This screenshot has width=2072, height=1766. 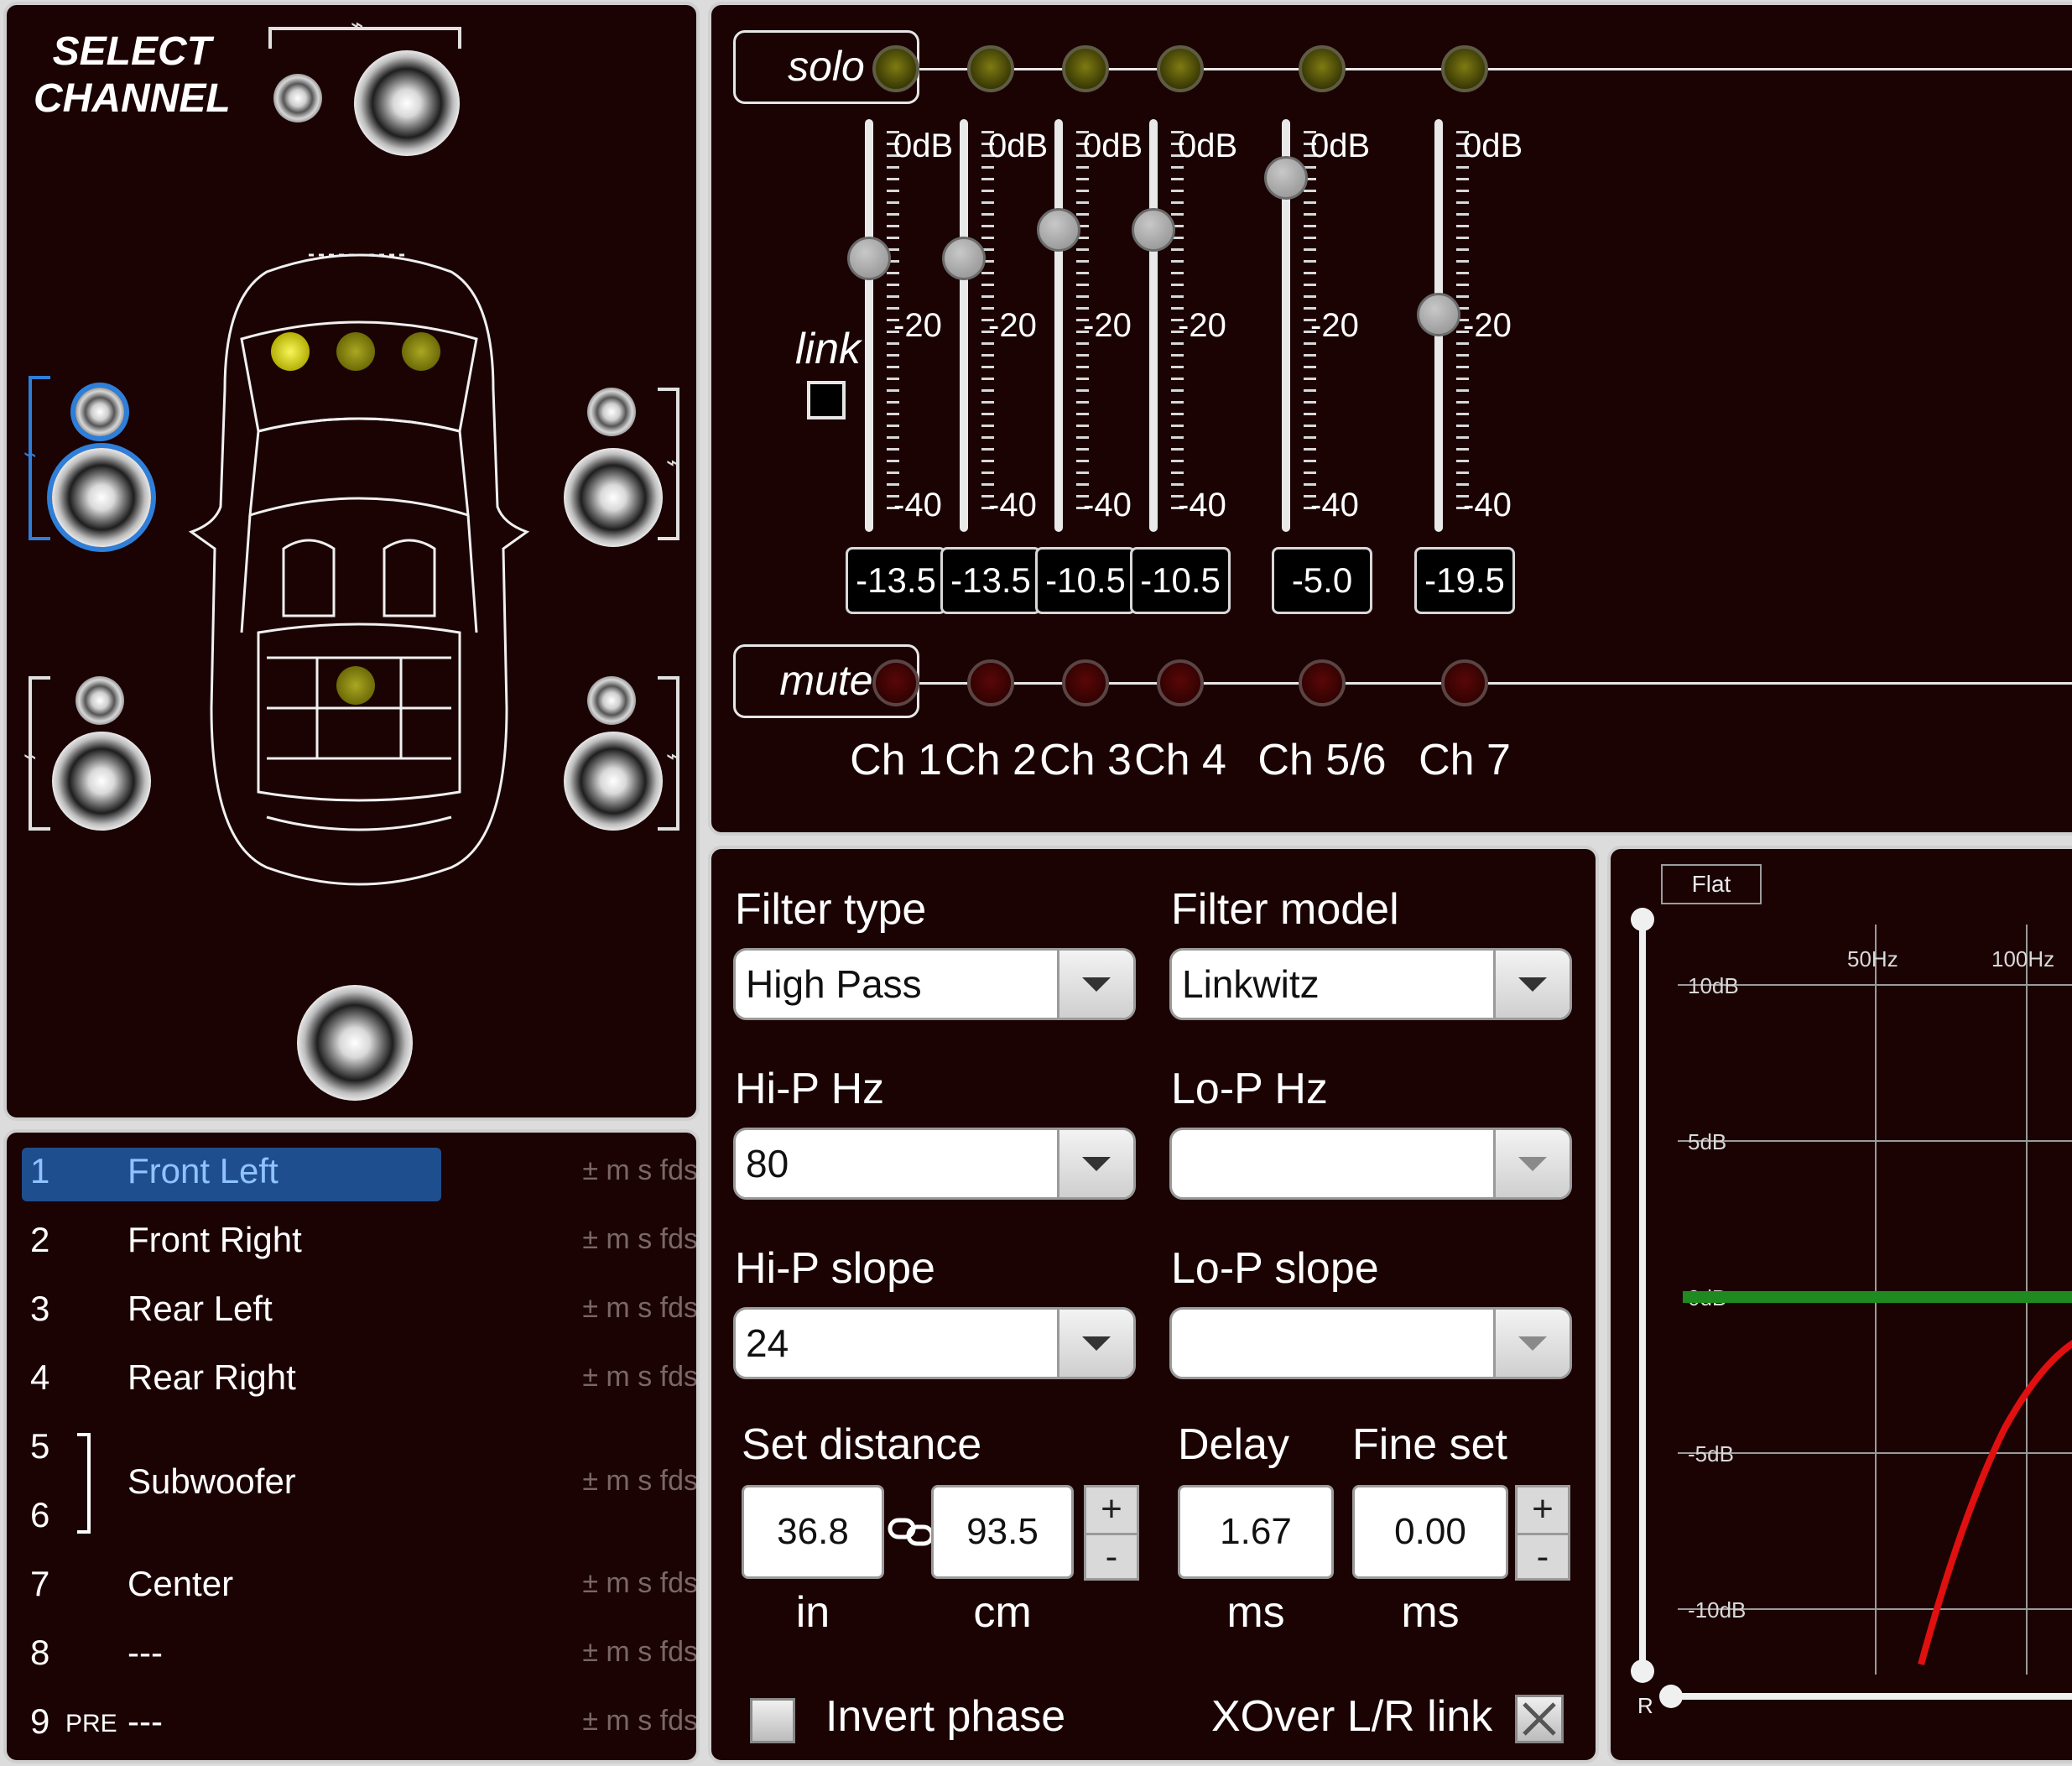 I want to click on invert-phase-label: Invert phase, so click(x=945, y=1716).